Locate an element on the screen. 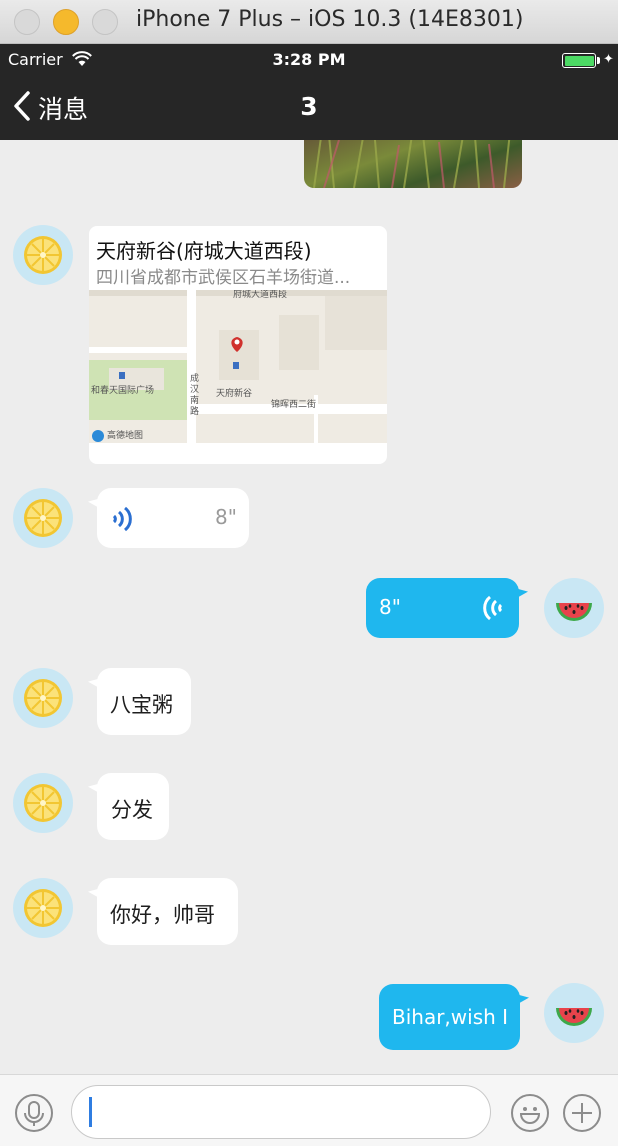  message-text: Bihar,wish I is located at coordinates (450, 1017).